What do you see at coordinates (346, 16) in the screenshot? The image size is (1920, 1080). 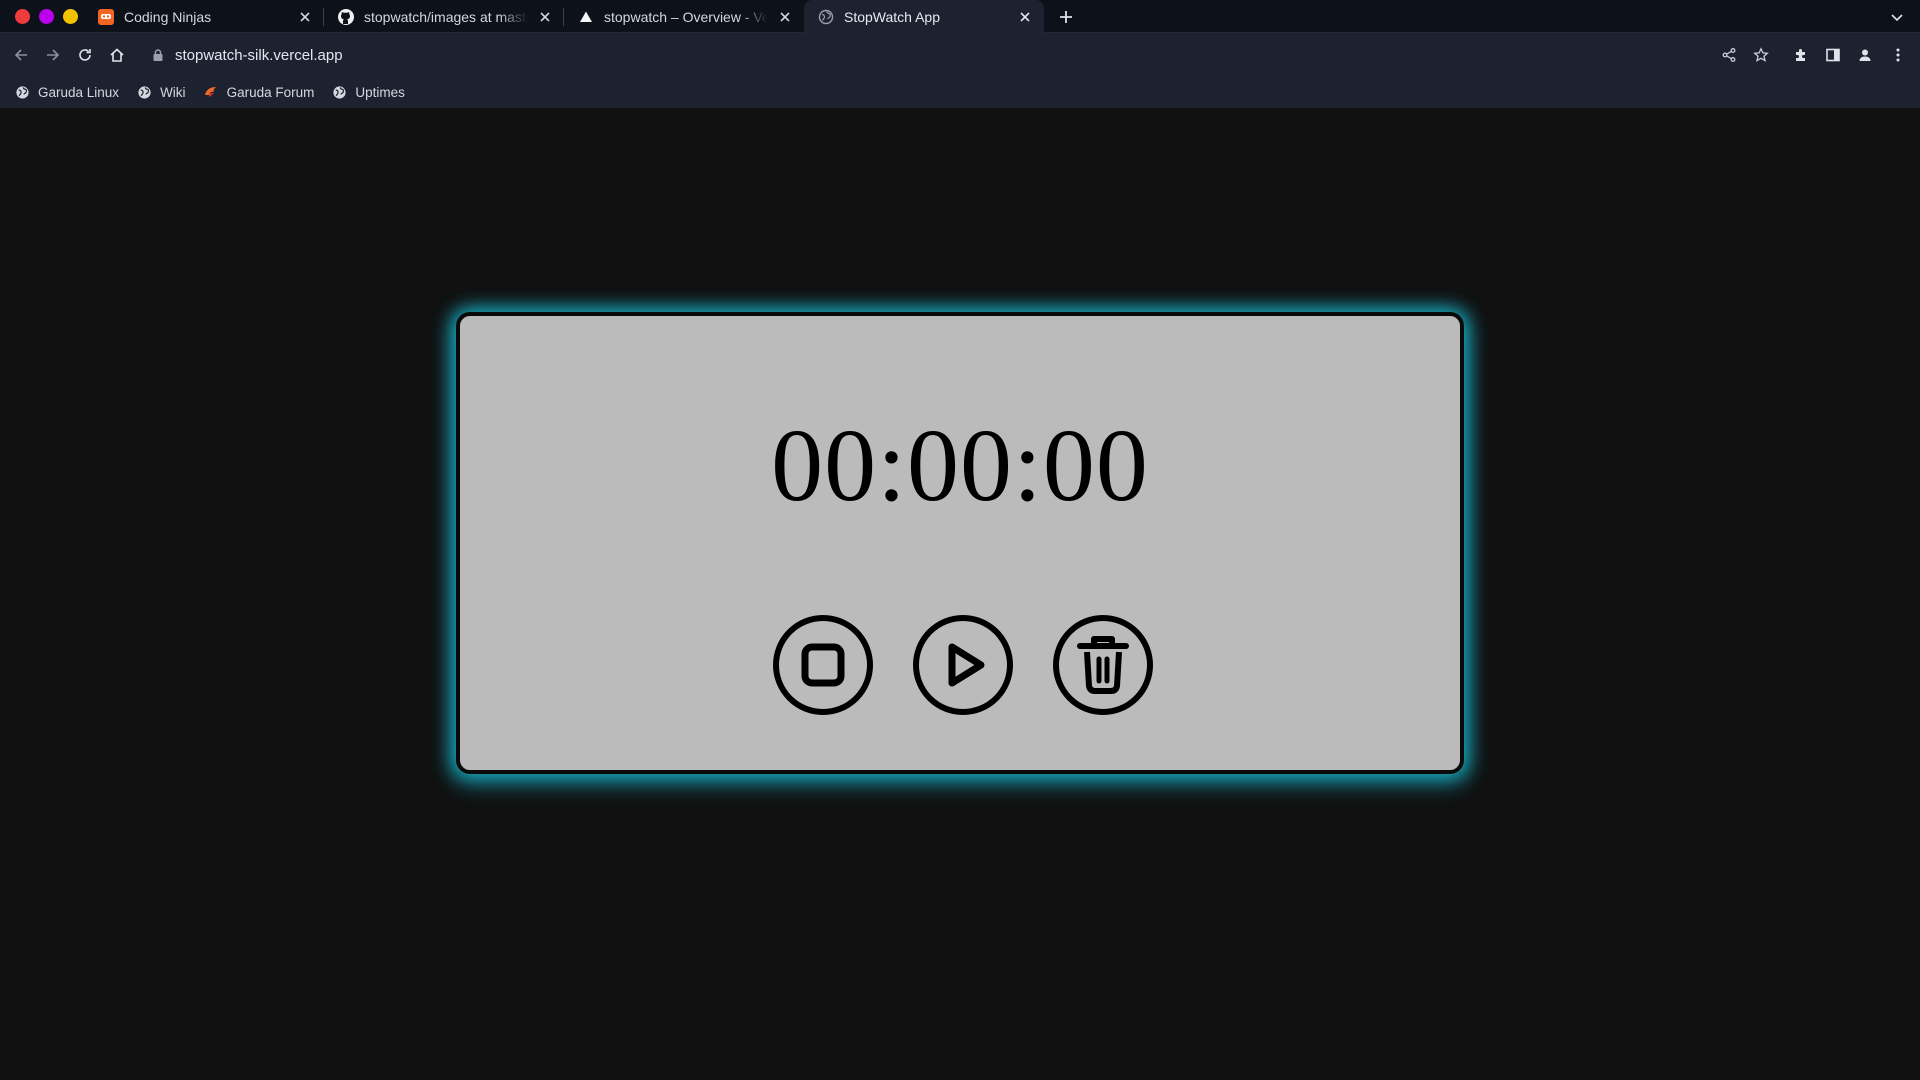 I see `github-icon` at bounding box center [346, 16].